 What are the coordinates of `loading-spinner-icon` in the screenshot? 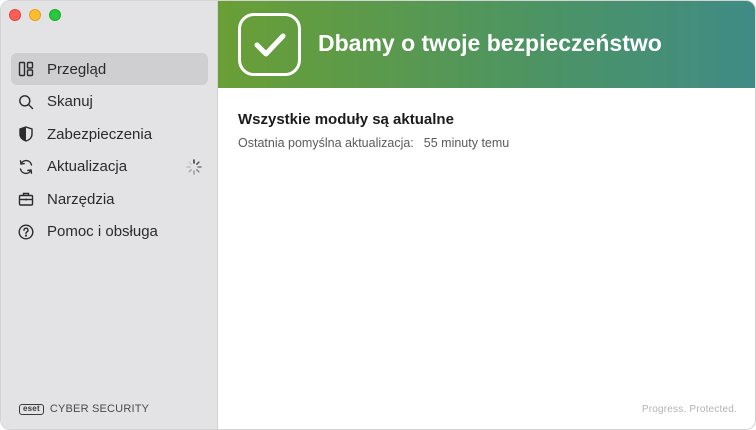 It's located at (194, 167).